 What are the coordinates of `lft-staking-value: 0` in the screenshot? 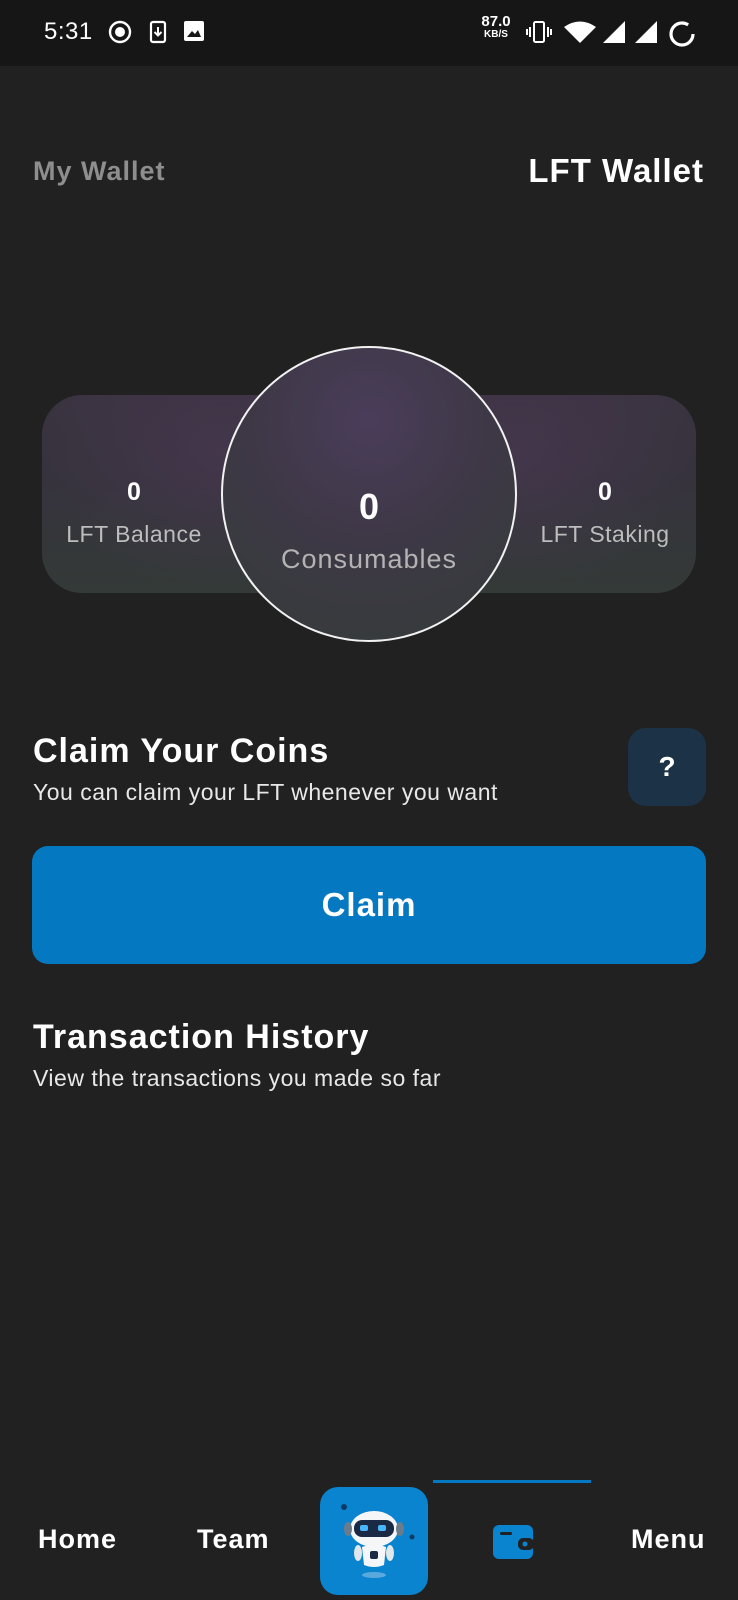 It's located at (605, 492).